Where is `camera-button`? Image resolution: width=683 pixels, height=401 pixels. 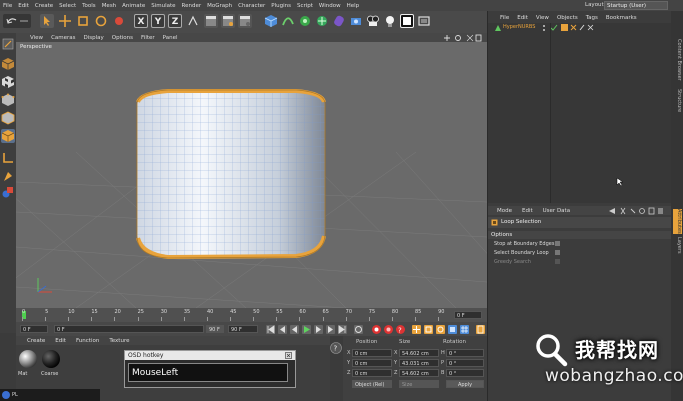
camera-button is located at coordinates (373, 21).